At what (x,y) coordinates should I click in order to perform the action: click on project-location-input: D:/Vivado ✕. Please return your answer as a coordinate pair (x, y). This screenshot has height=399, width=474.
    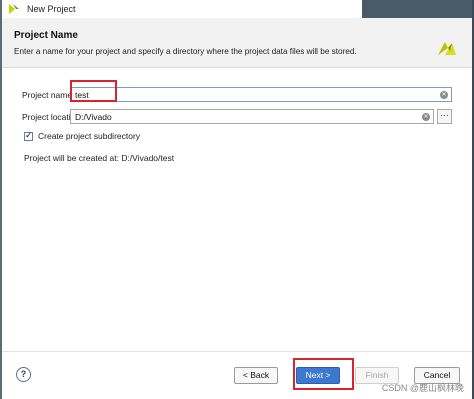
    Looking at the image, I should click on (252, 116).